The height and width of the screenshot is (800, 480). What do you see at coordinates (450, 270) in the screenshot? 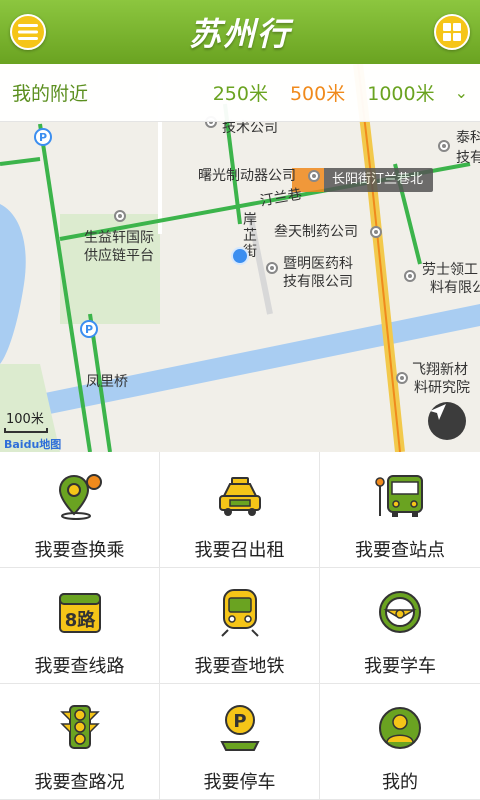
I see `map-label-laoshi: 劳士领工` at bounding box center [450, 270].